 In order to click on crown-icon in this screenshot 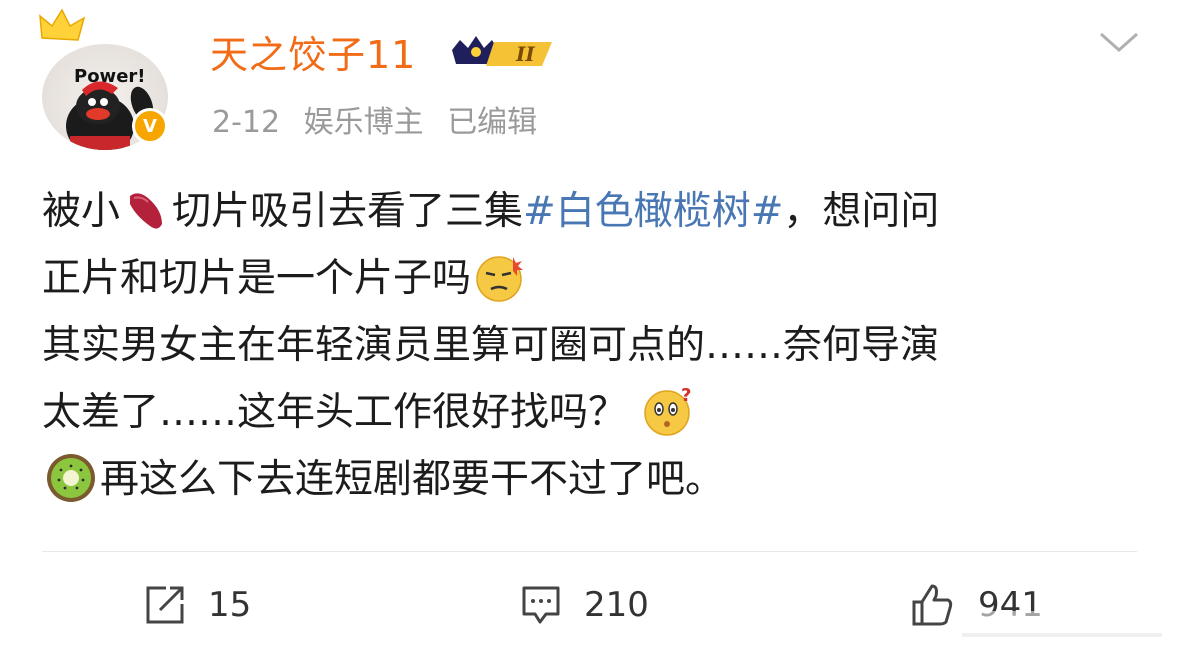, I will do `click(62, 24)`.